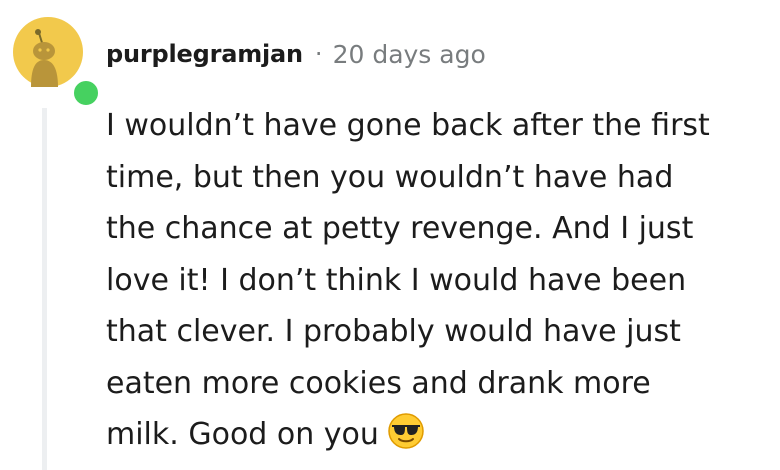  Describe the element at coordinates (204, 54) in the screenshot. I see `username-link: purplegramjan` at that location.